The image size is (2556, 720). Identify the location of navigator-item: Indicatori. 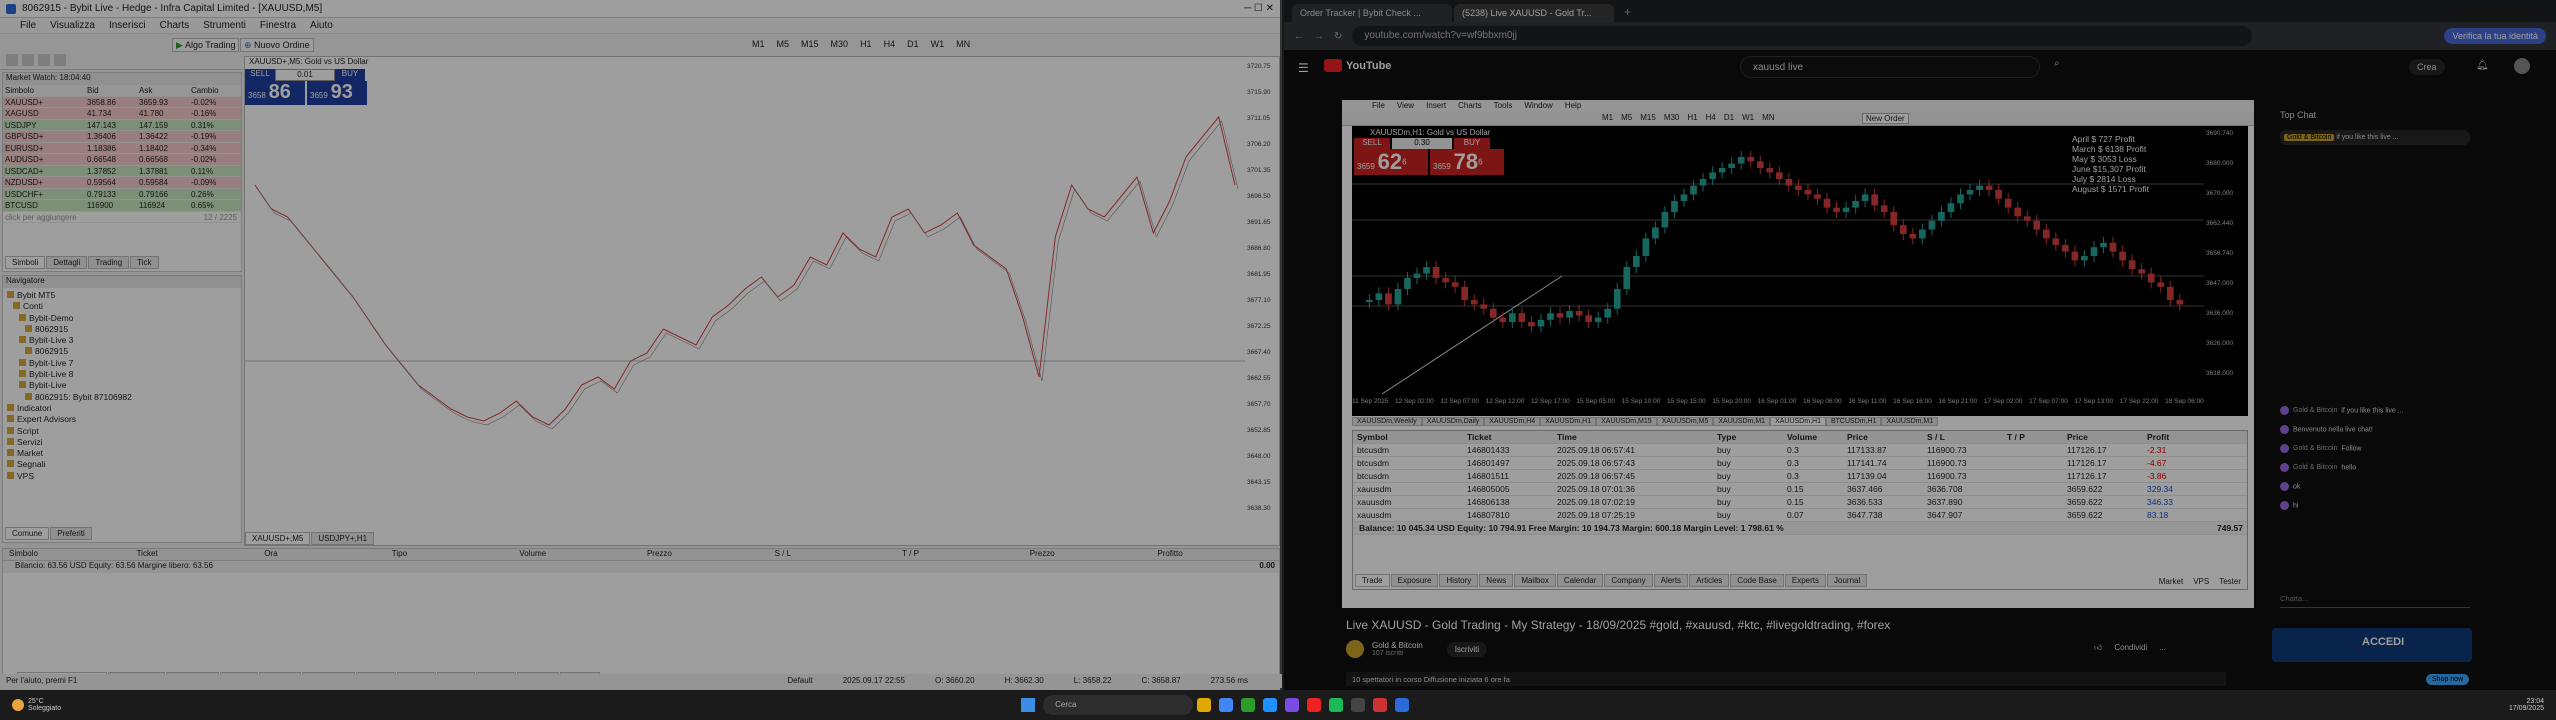
(122, 408).